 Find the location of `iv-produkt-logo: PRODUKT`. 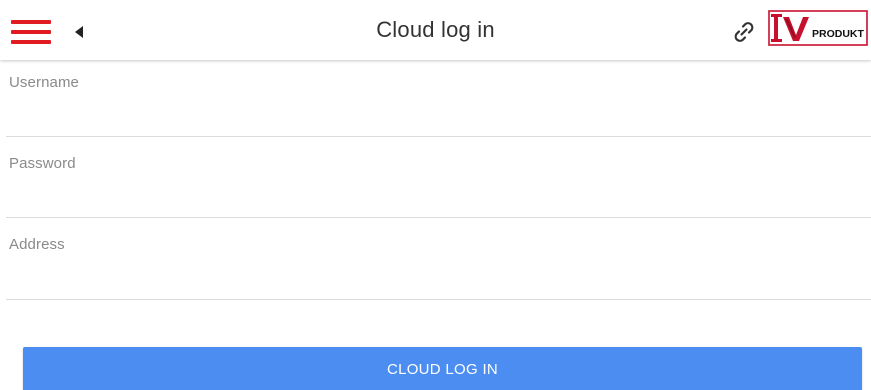

iv-produkt-logo: PRODUKT is located at coordinates (818, 28).